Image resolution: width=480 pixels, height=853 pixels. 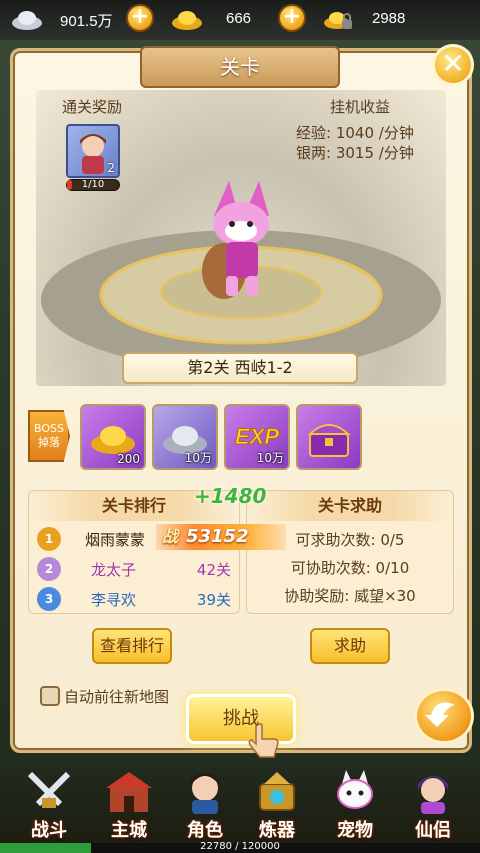 What do you see at coordinates (205, 793) in the screenshot?
I see `hero-portrait-icon` at bounding box center [205, 793].